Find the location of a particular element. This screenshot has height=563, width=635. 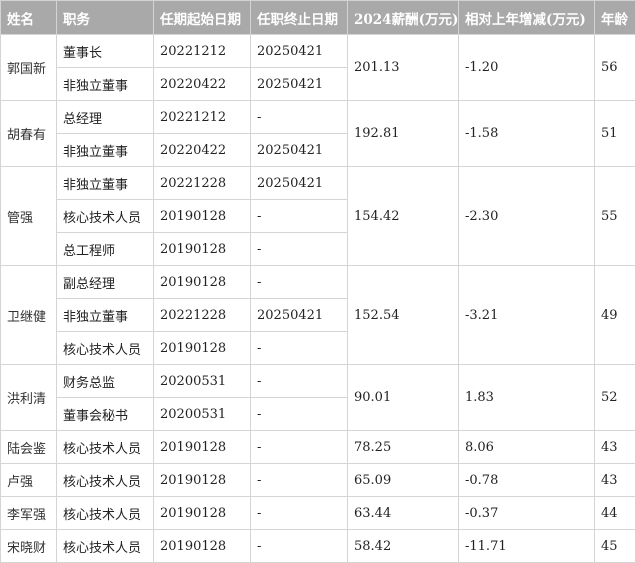

person-name: 洪利清 is located at coordinates (29, 398).